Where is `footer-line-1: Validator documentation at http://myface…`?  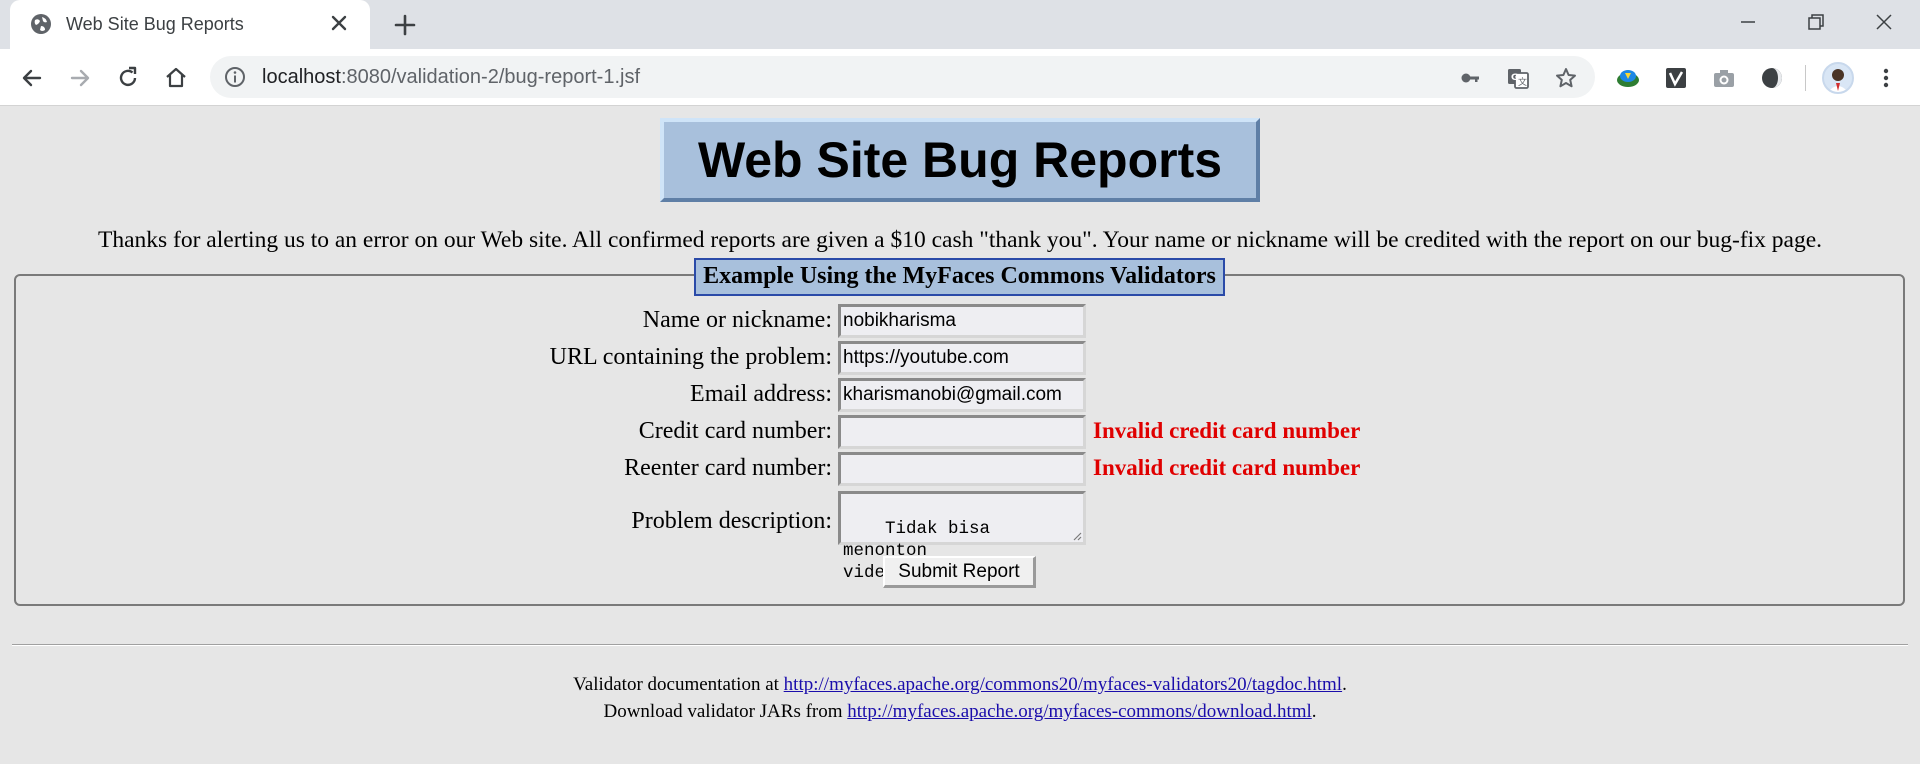 footer-line-1: Validator documentation at http://myface… is located at coordinates (960, 685).